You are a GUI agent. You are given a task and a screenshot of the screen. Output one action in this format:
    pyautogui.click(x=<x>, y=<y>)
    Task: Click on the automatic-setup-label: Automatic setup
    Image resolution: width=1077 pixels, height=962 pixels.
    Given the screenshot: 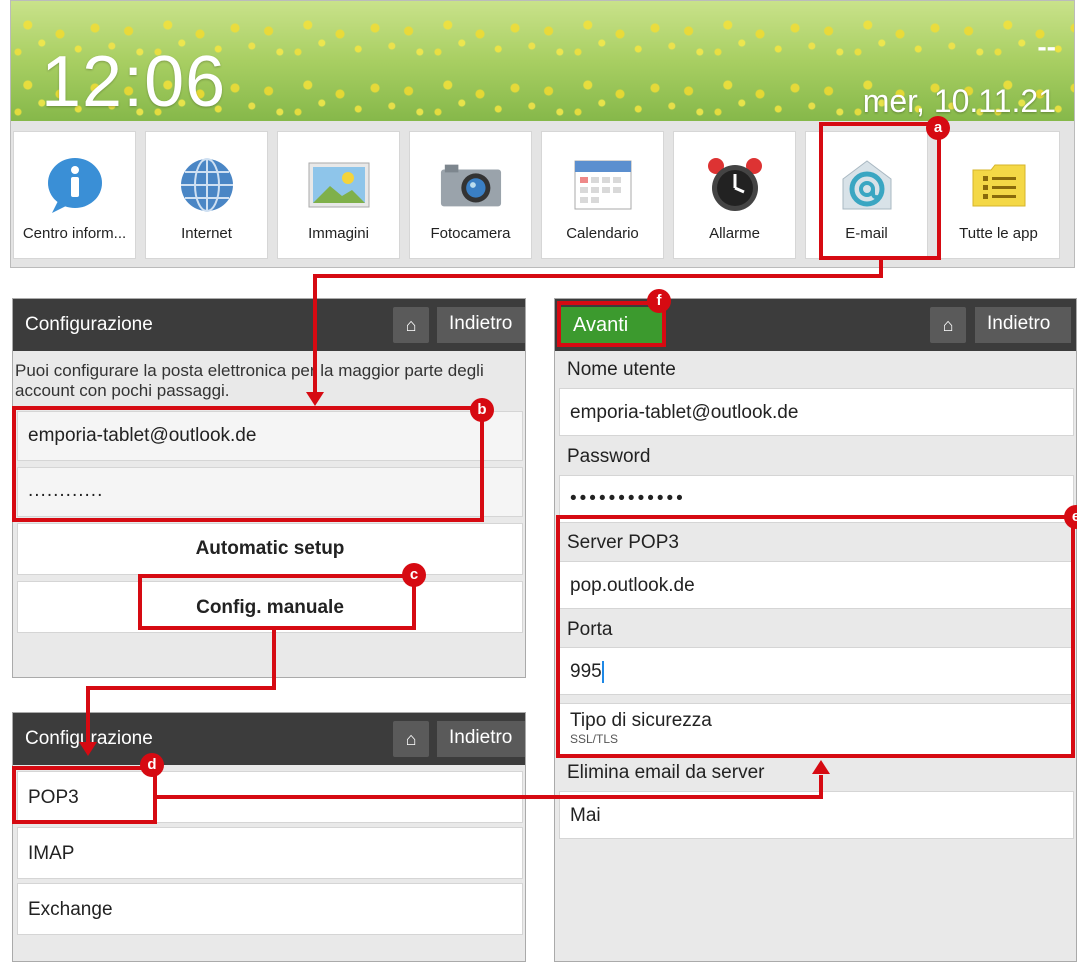 What is the action you would take?
    pyautogui.click(x=270, y=548)
    